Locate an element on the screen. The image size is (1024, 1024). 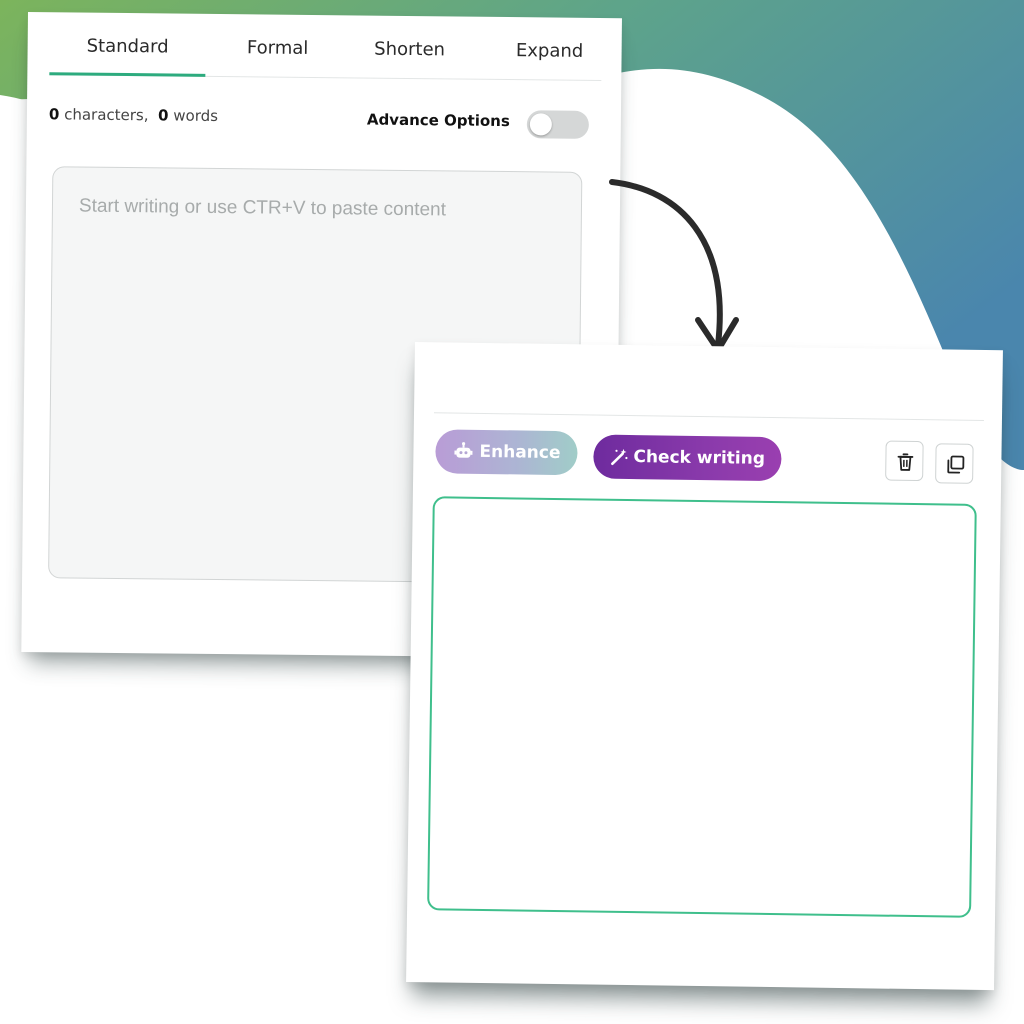
output-divider is located at coordinates (709, 416).